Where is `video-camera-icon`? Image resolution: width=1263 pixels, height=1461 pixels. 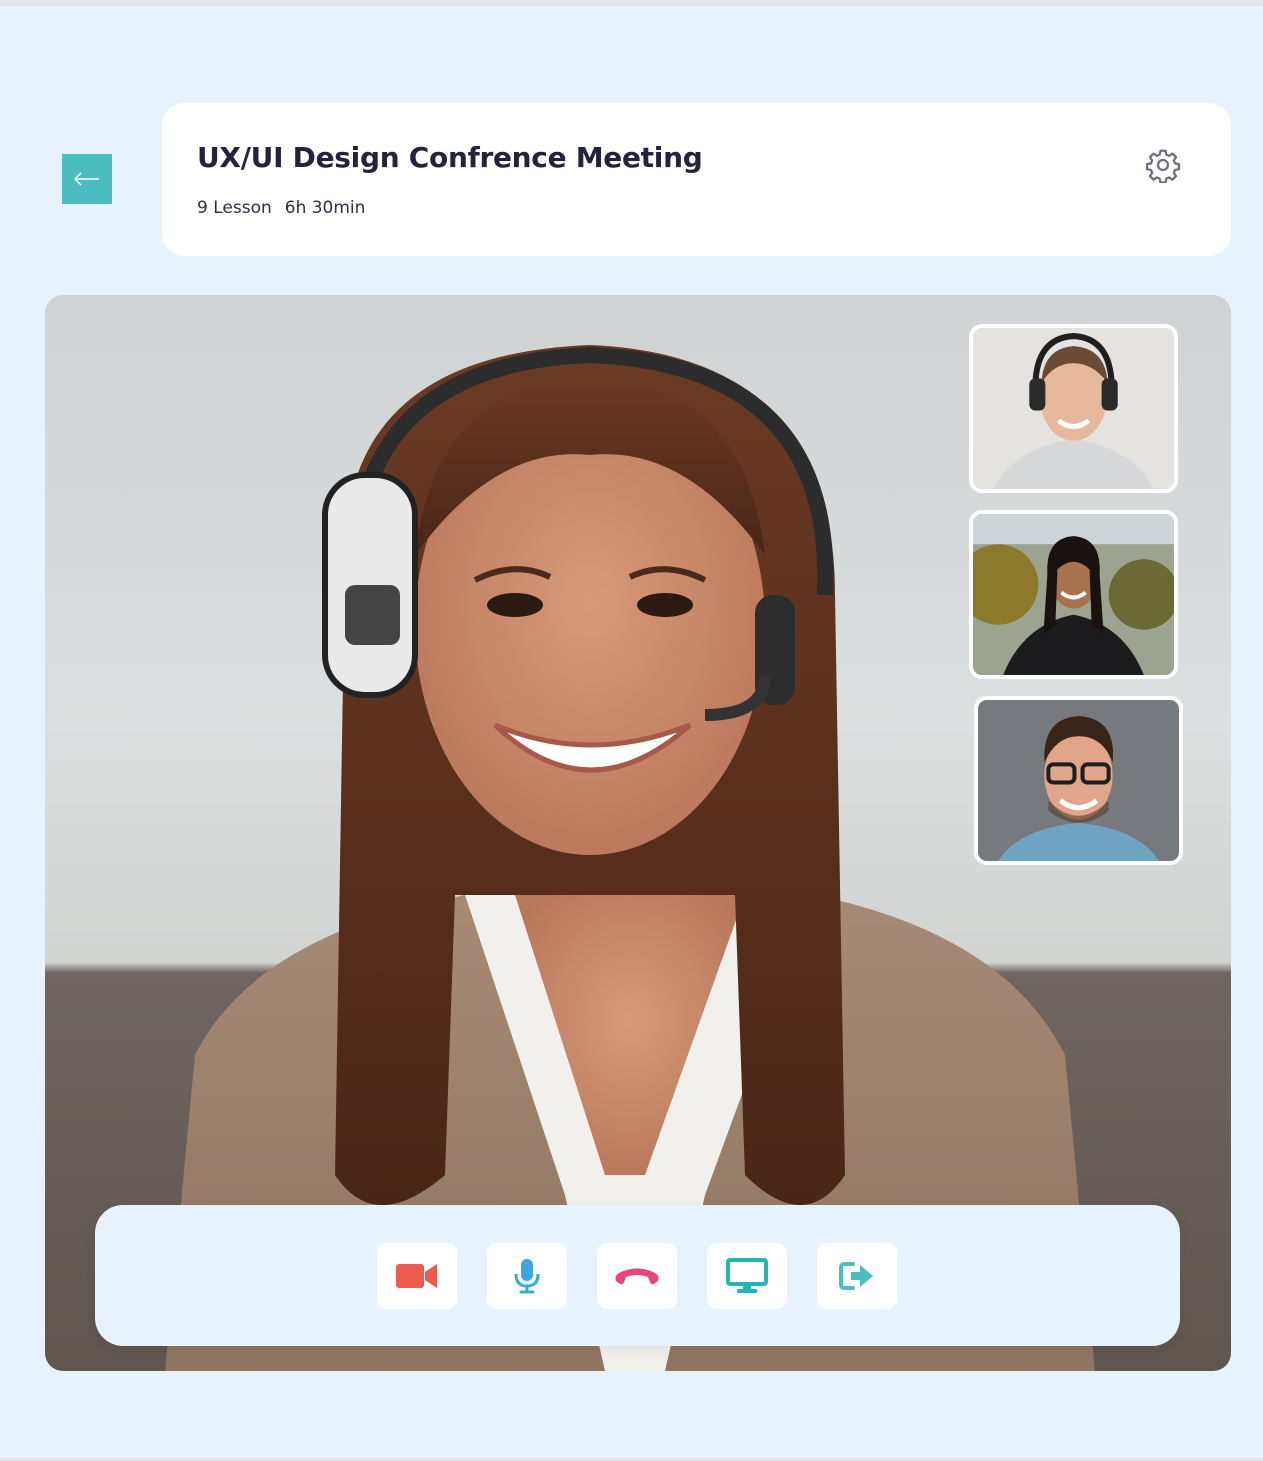
video-camera-icon is located at coordinates (416, 1276).